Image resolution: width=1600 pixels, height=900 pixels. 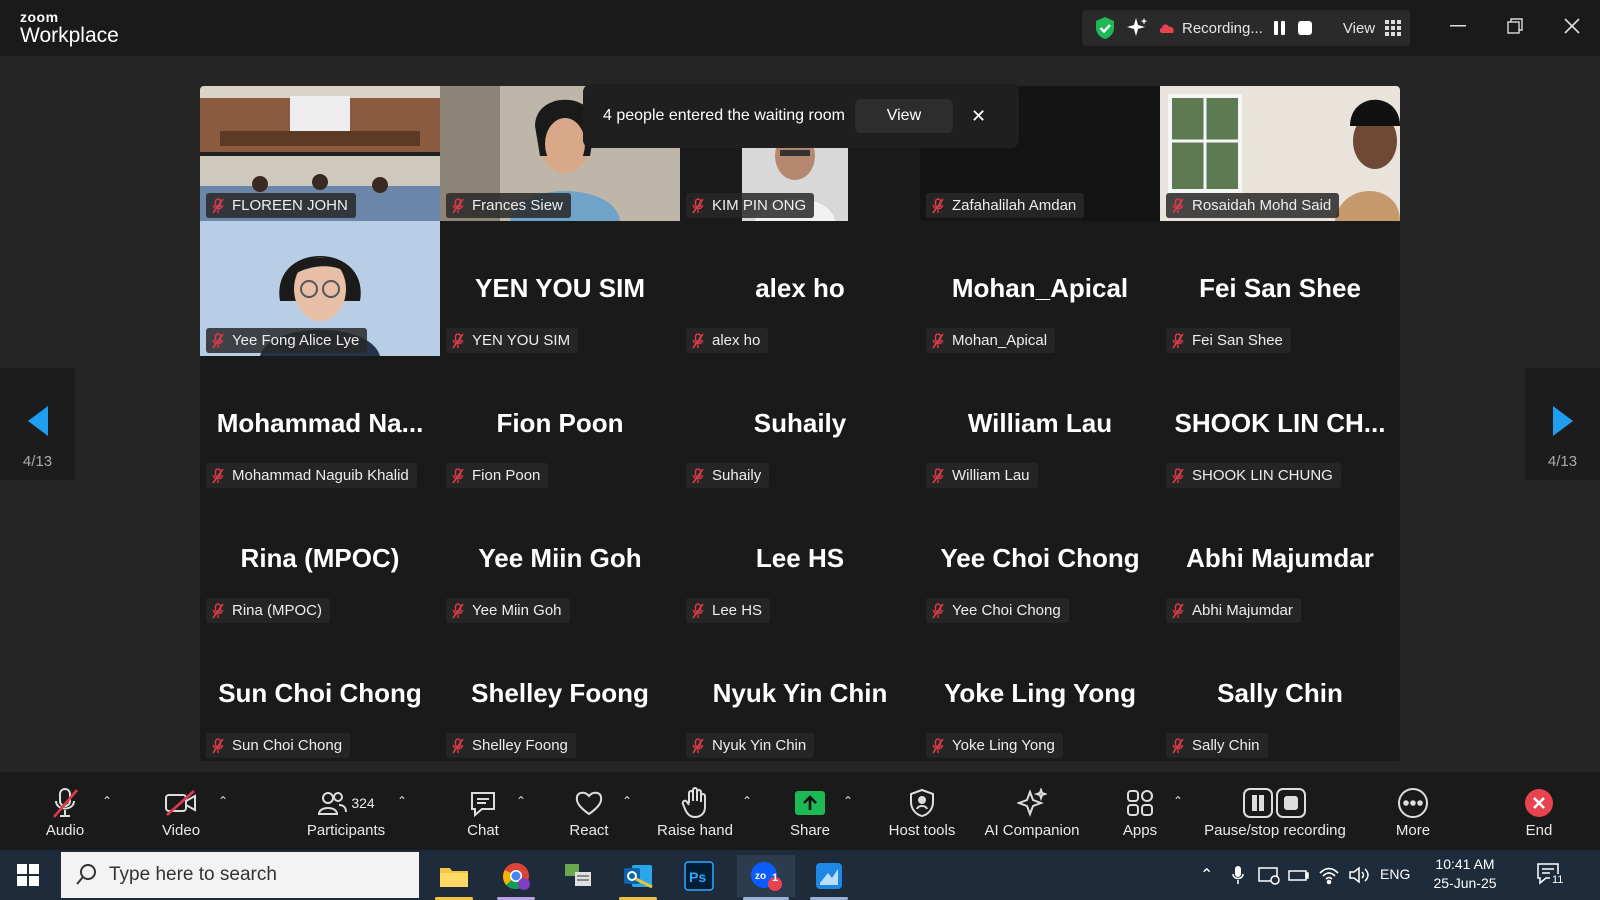 What do you see at coordinates (1280, 153) in the screenshot?
I see `participant-tile: Rosaidah Mohd Said` at bounding box center [1280, 153].